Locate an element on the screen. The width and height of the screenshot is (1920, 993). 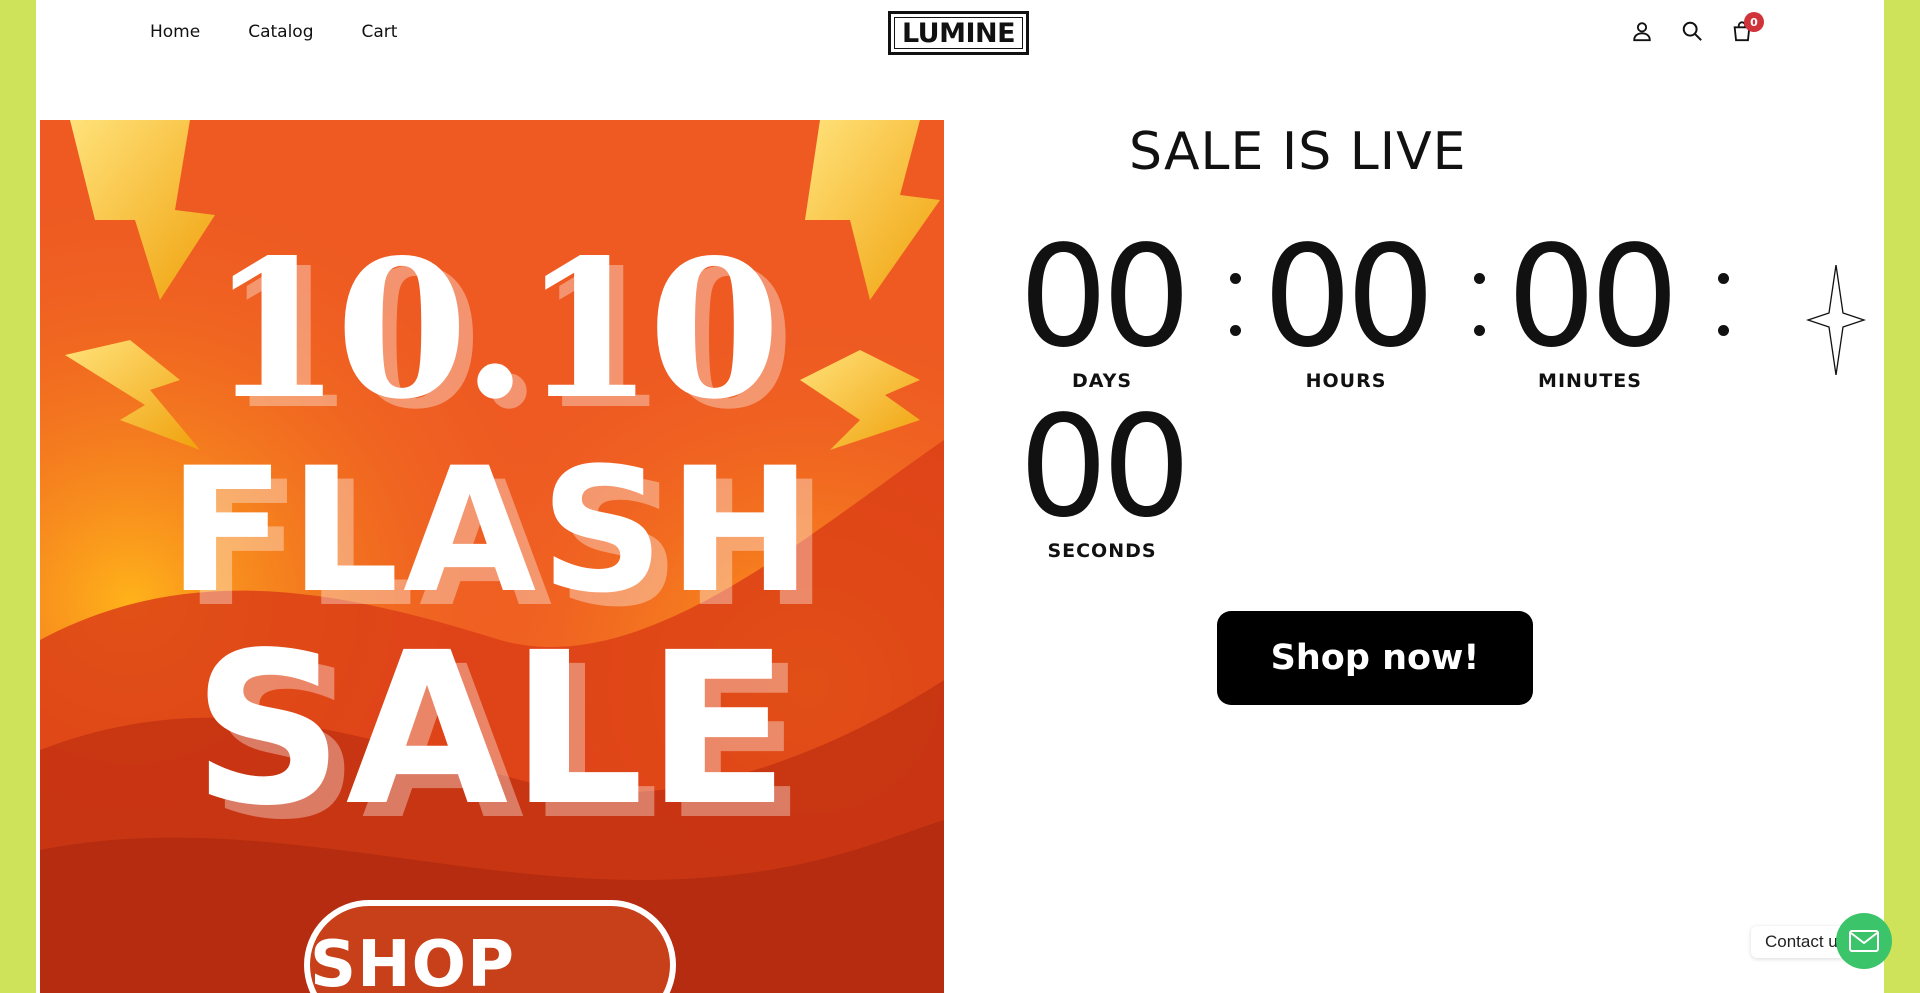
countdown-seconds: 00 SECONDS is located at coordinates (1104, 474).